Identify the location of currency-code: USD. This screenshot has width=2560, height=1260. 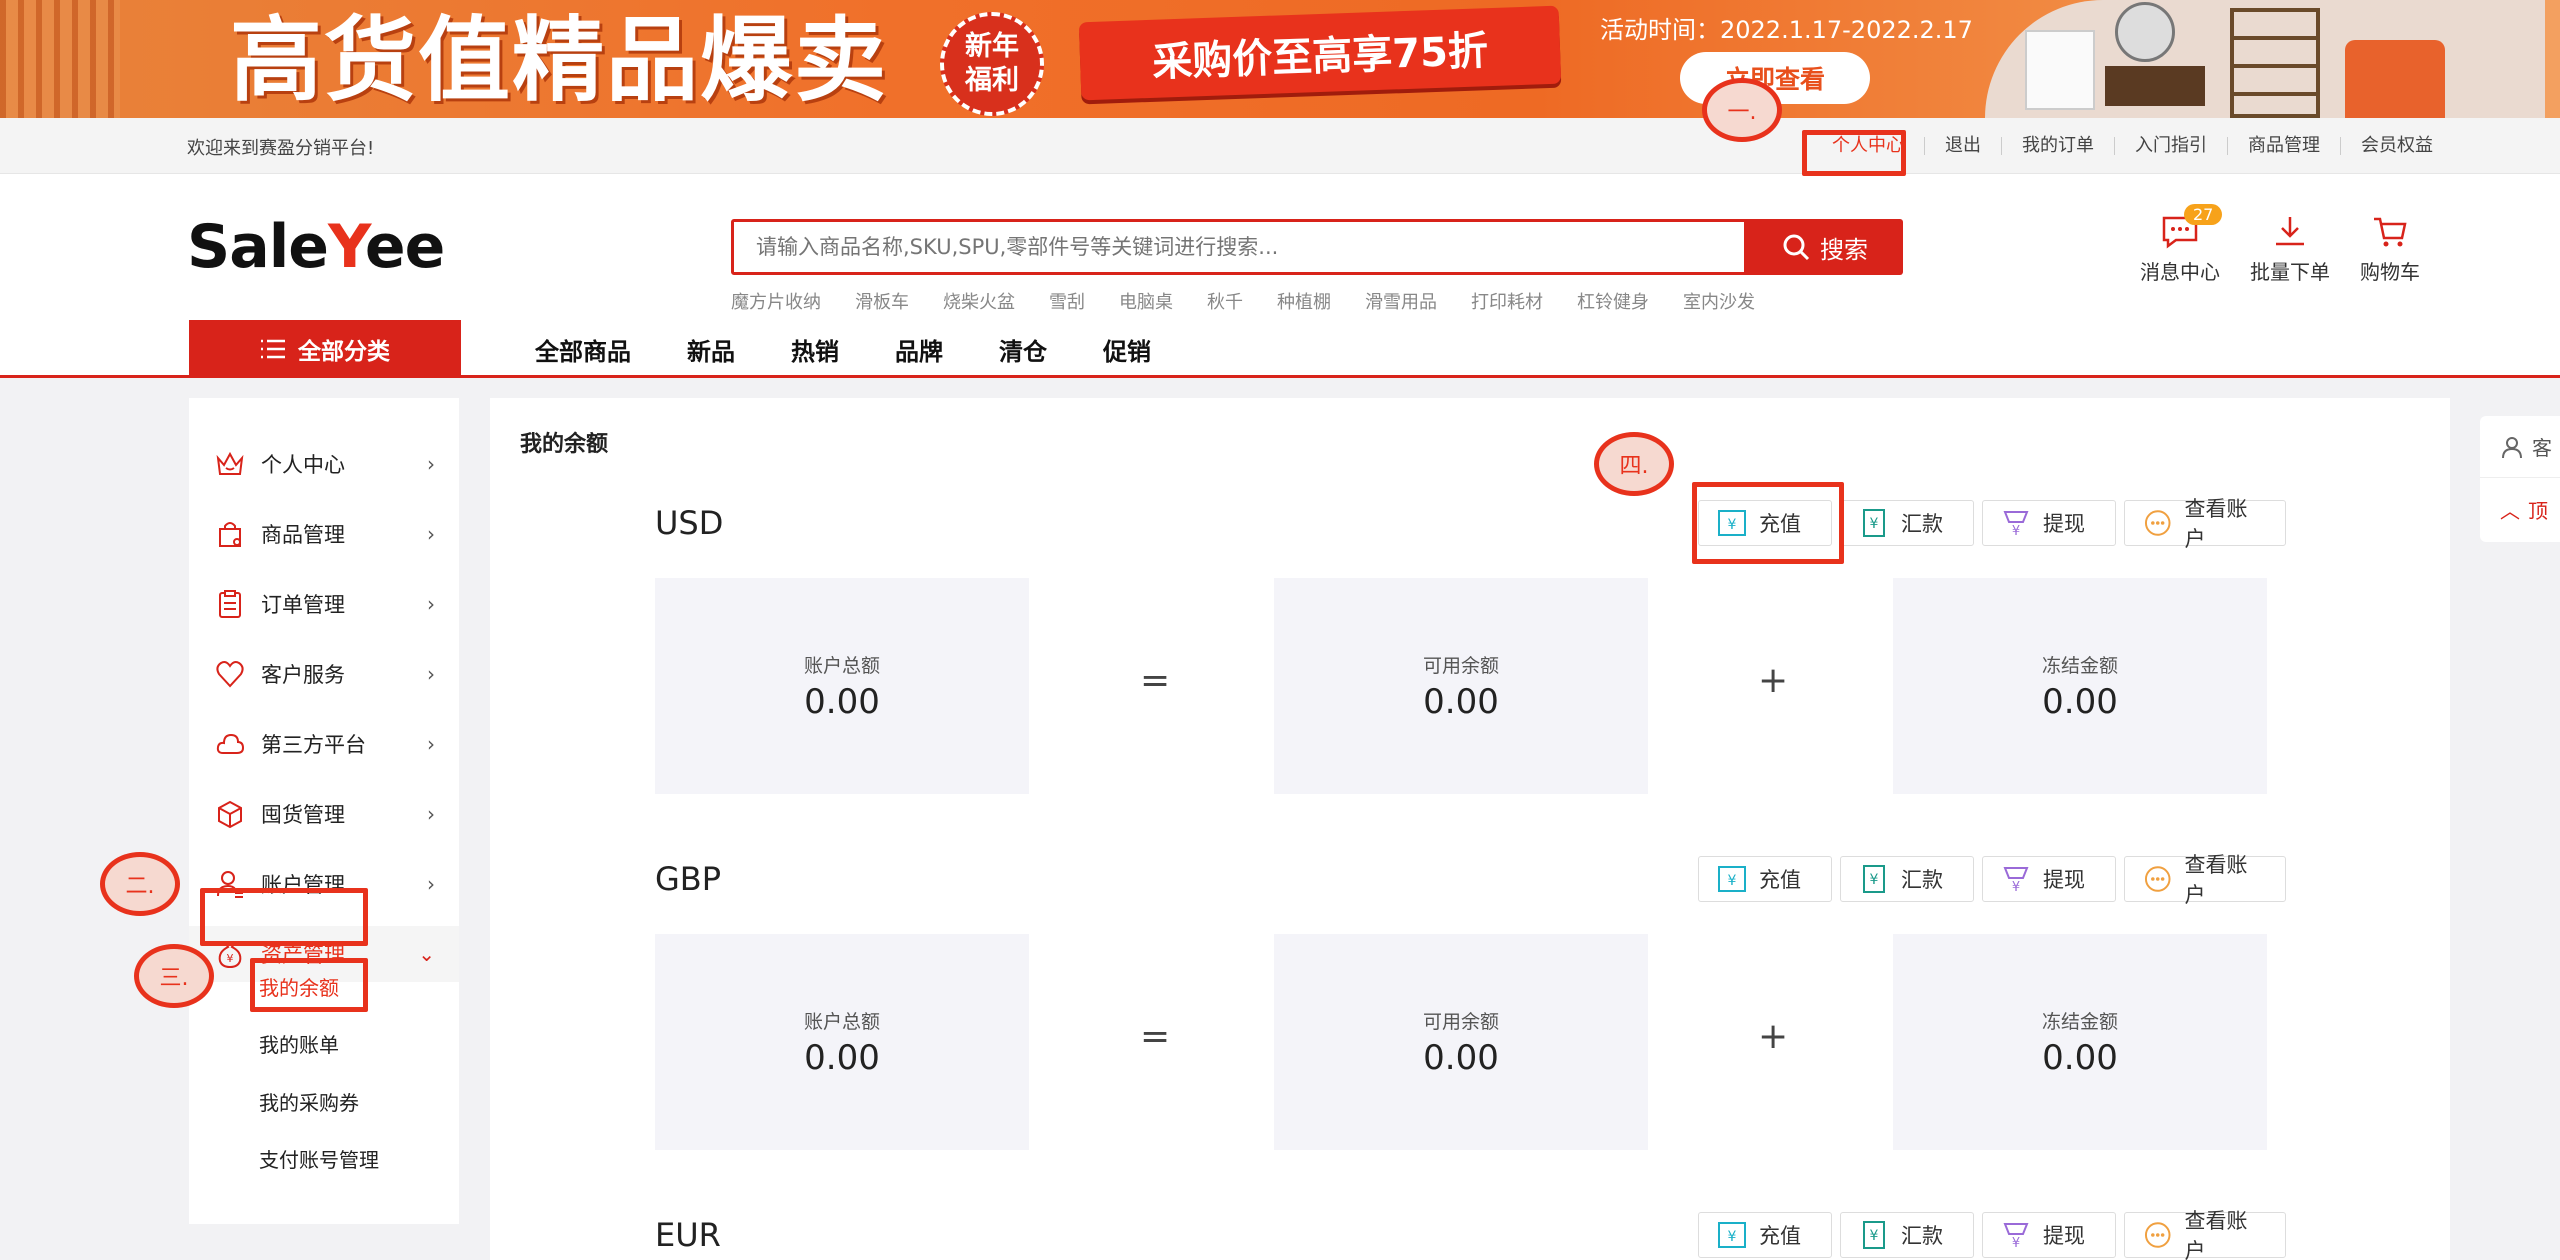
(689, 523).